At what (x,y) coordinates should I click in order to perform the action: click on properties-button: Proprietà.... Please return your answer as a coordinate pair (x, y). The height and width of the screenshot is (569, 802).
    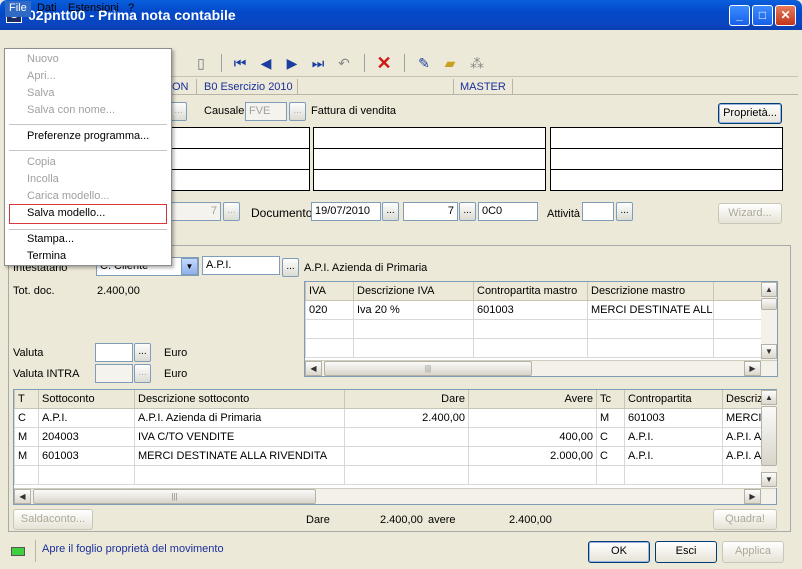
    Looking at the image, I should click on (750, 113).